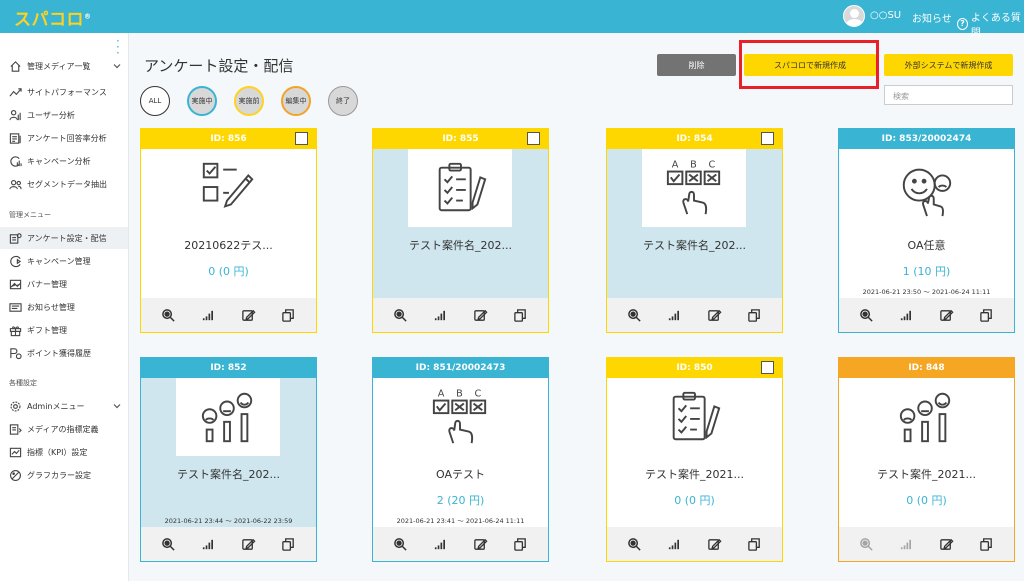 This screenshot has width=1024, height=581. Describe the element at coordinates (64, 261) in the screenshot. I see `sidebar-item-campaign: キャンペーン管理` at that location.